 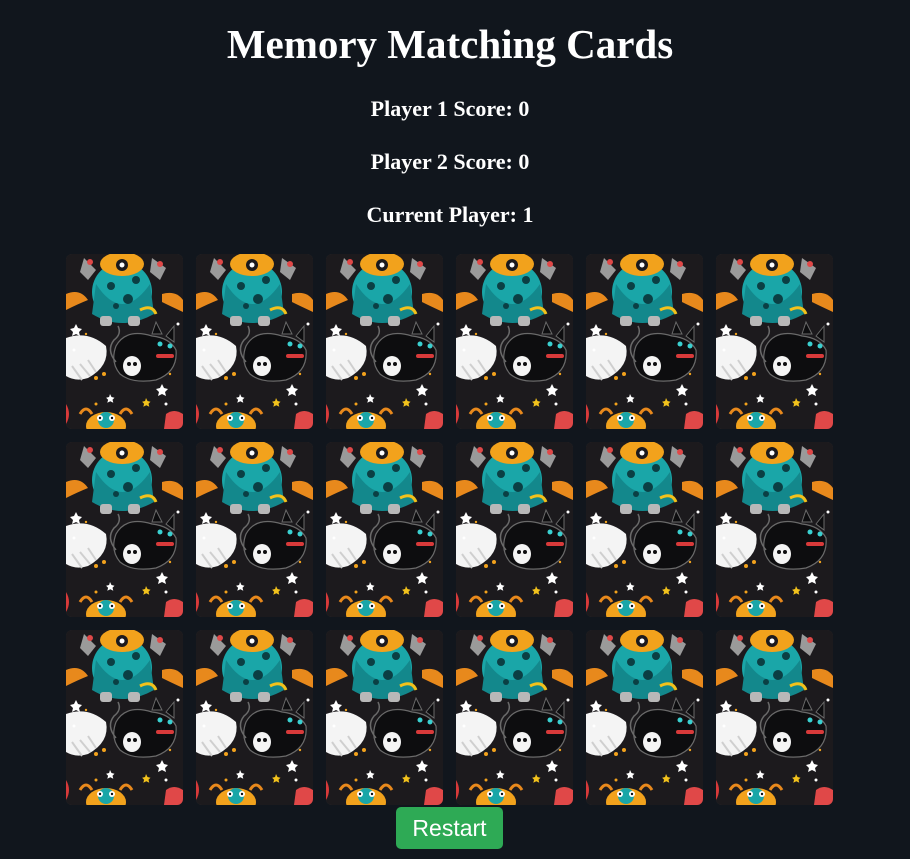 What do you see at coordinates (449, 828) in the screenshot?
I see `restart-button: Restart` at bounding box center [449, 828].